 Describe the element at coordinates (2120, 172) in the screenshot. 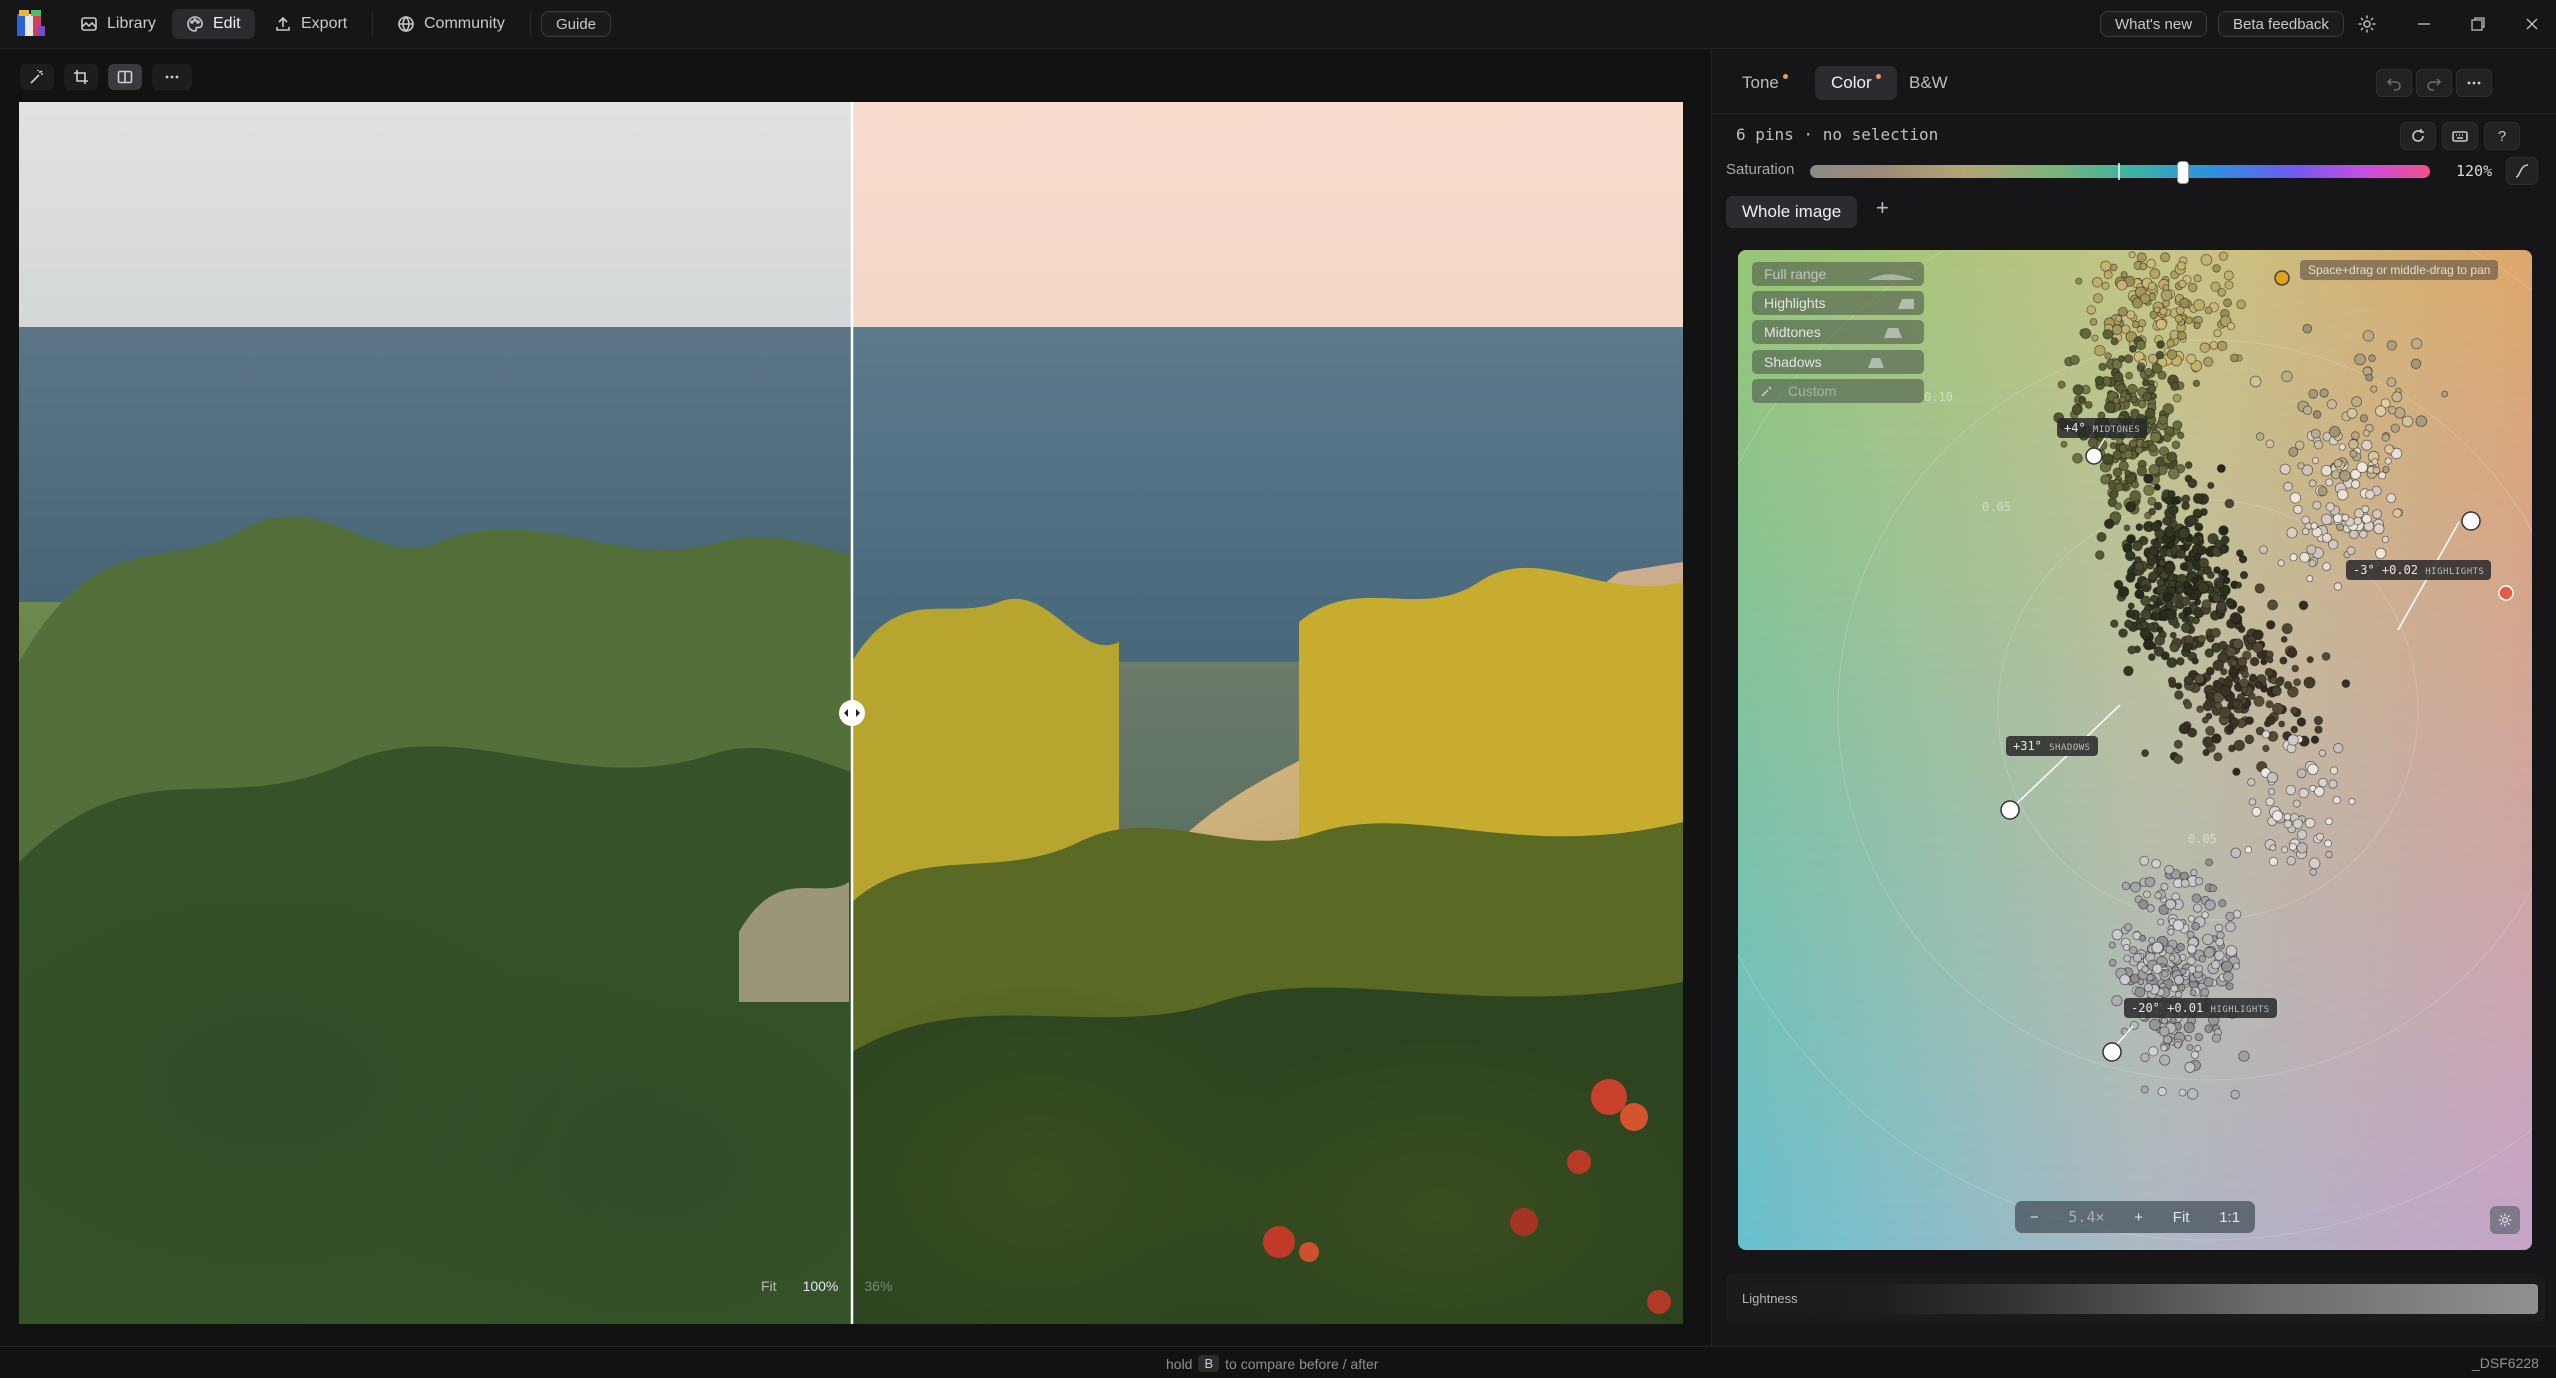

I see `saturation-slider` at that location.